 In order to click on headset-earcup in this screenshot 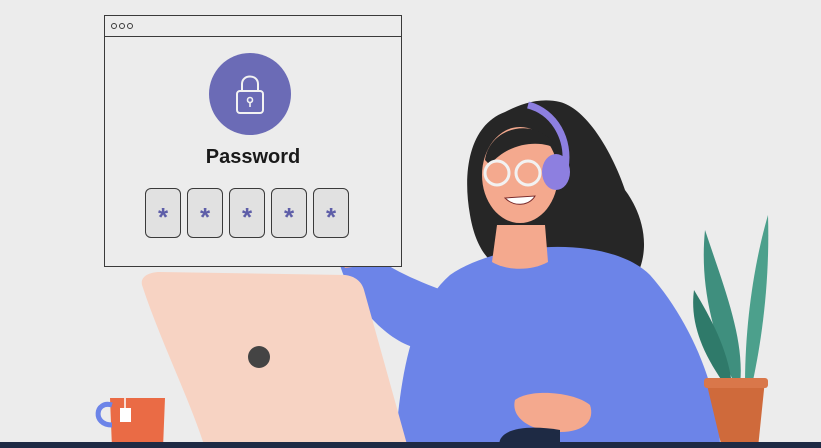, I will do `click(556, 172)`.